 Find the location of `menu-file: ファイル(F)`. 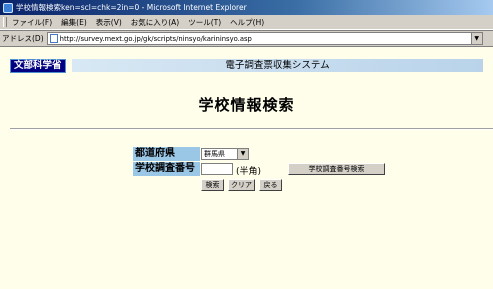

menu-file: ファイル(F) is located at coordinates (32, 22).